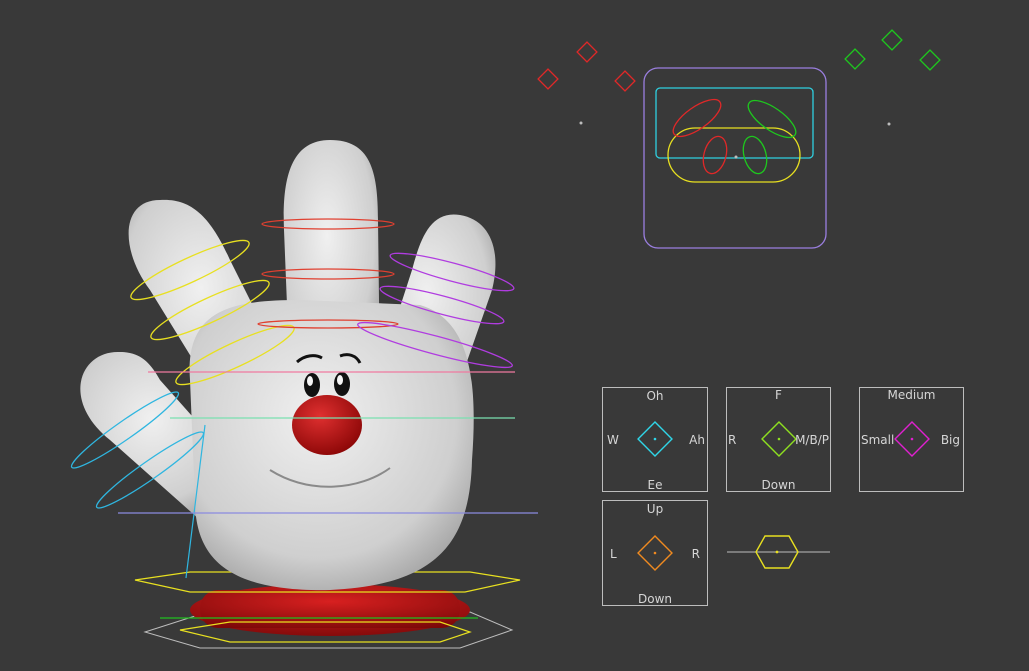 The height and width of the screenshot is (671, 1029). Describe the element at coordinates (695, 554) in the screenshot. I see `panel-right-label: R` at that location.